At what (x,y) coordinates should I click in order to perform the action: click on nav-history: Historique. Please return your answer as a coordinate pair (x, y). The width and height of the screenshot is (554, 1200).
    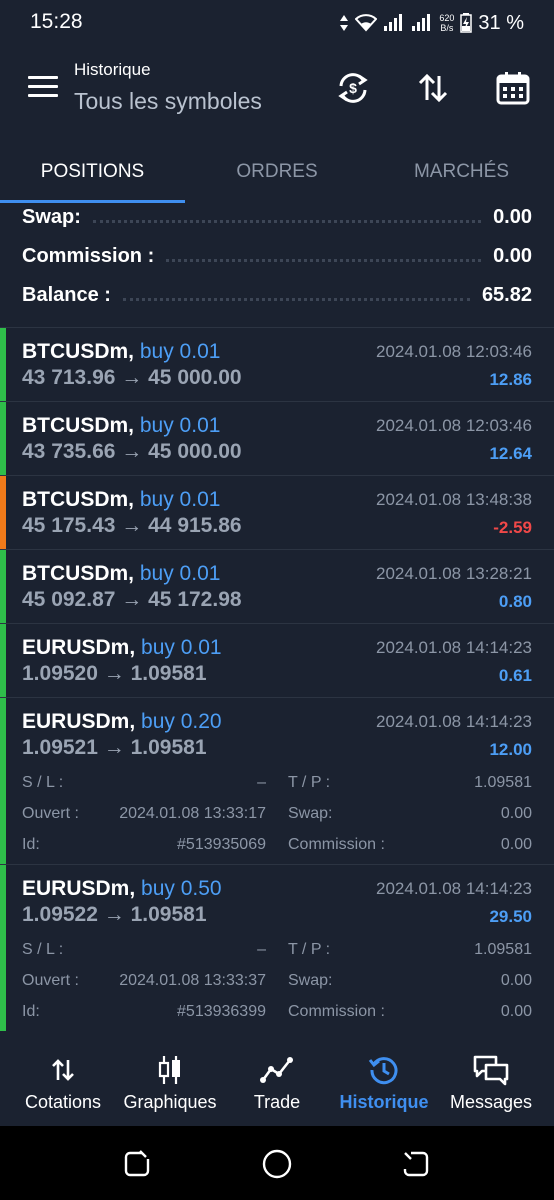
    Looking at the image, I should click on (384, 1082).